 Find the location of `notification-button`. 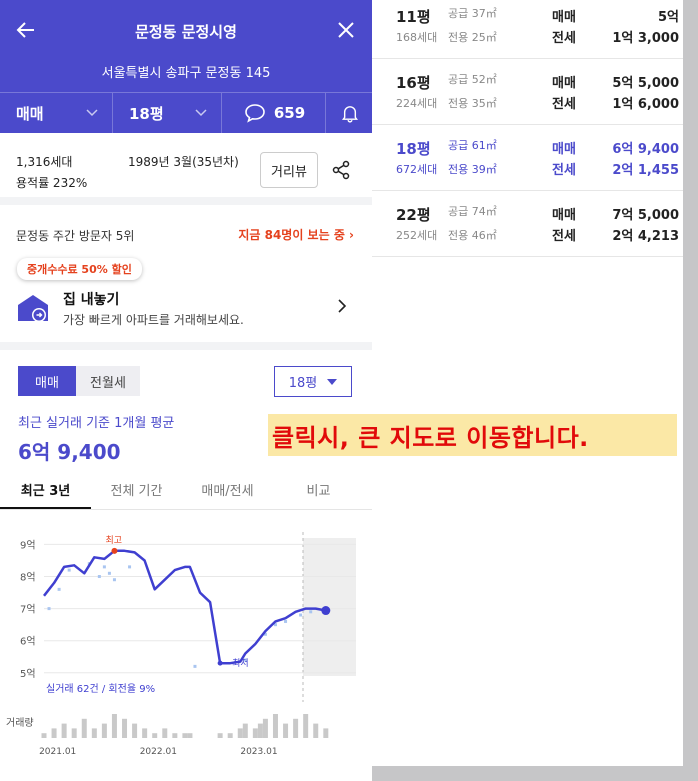

notification-button is located at coordinates (349, 113).